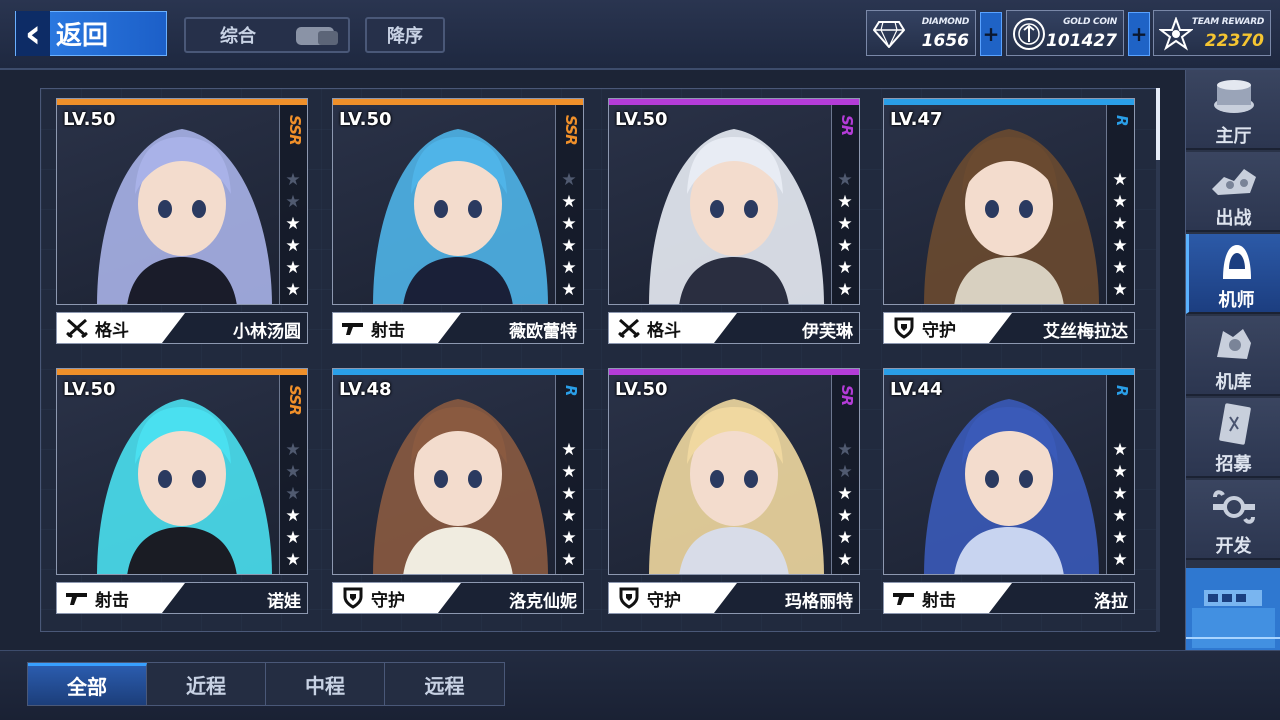 This screenshot has width=1280, height=720. Describe the element at coordinates (1176, 34) in the screenshot. I see `team-reward-star-icon` at that location.